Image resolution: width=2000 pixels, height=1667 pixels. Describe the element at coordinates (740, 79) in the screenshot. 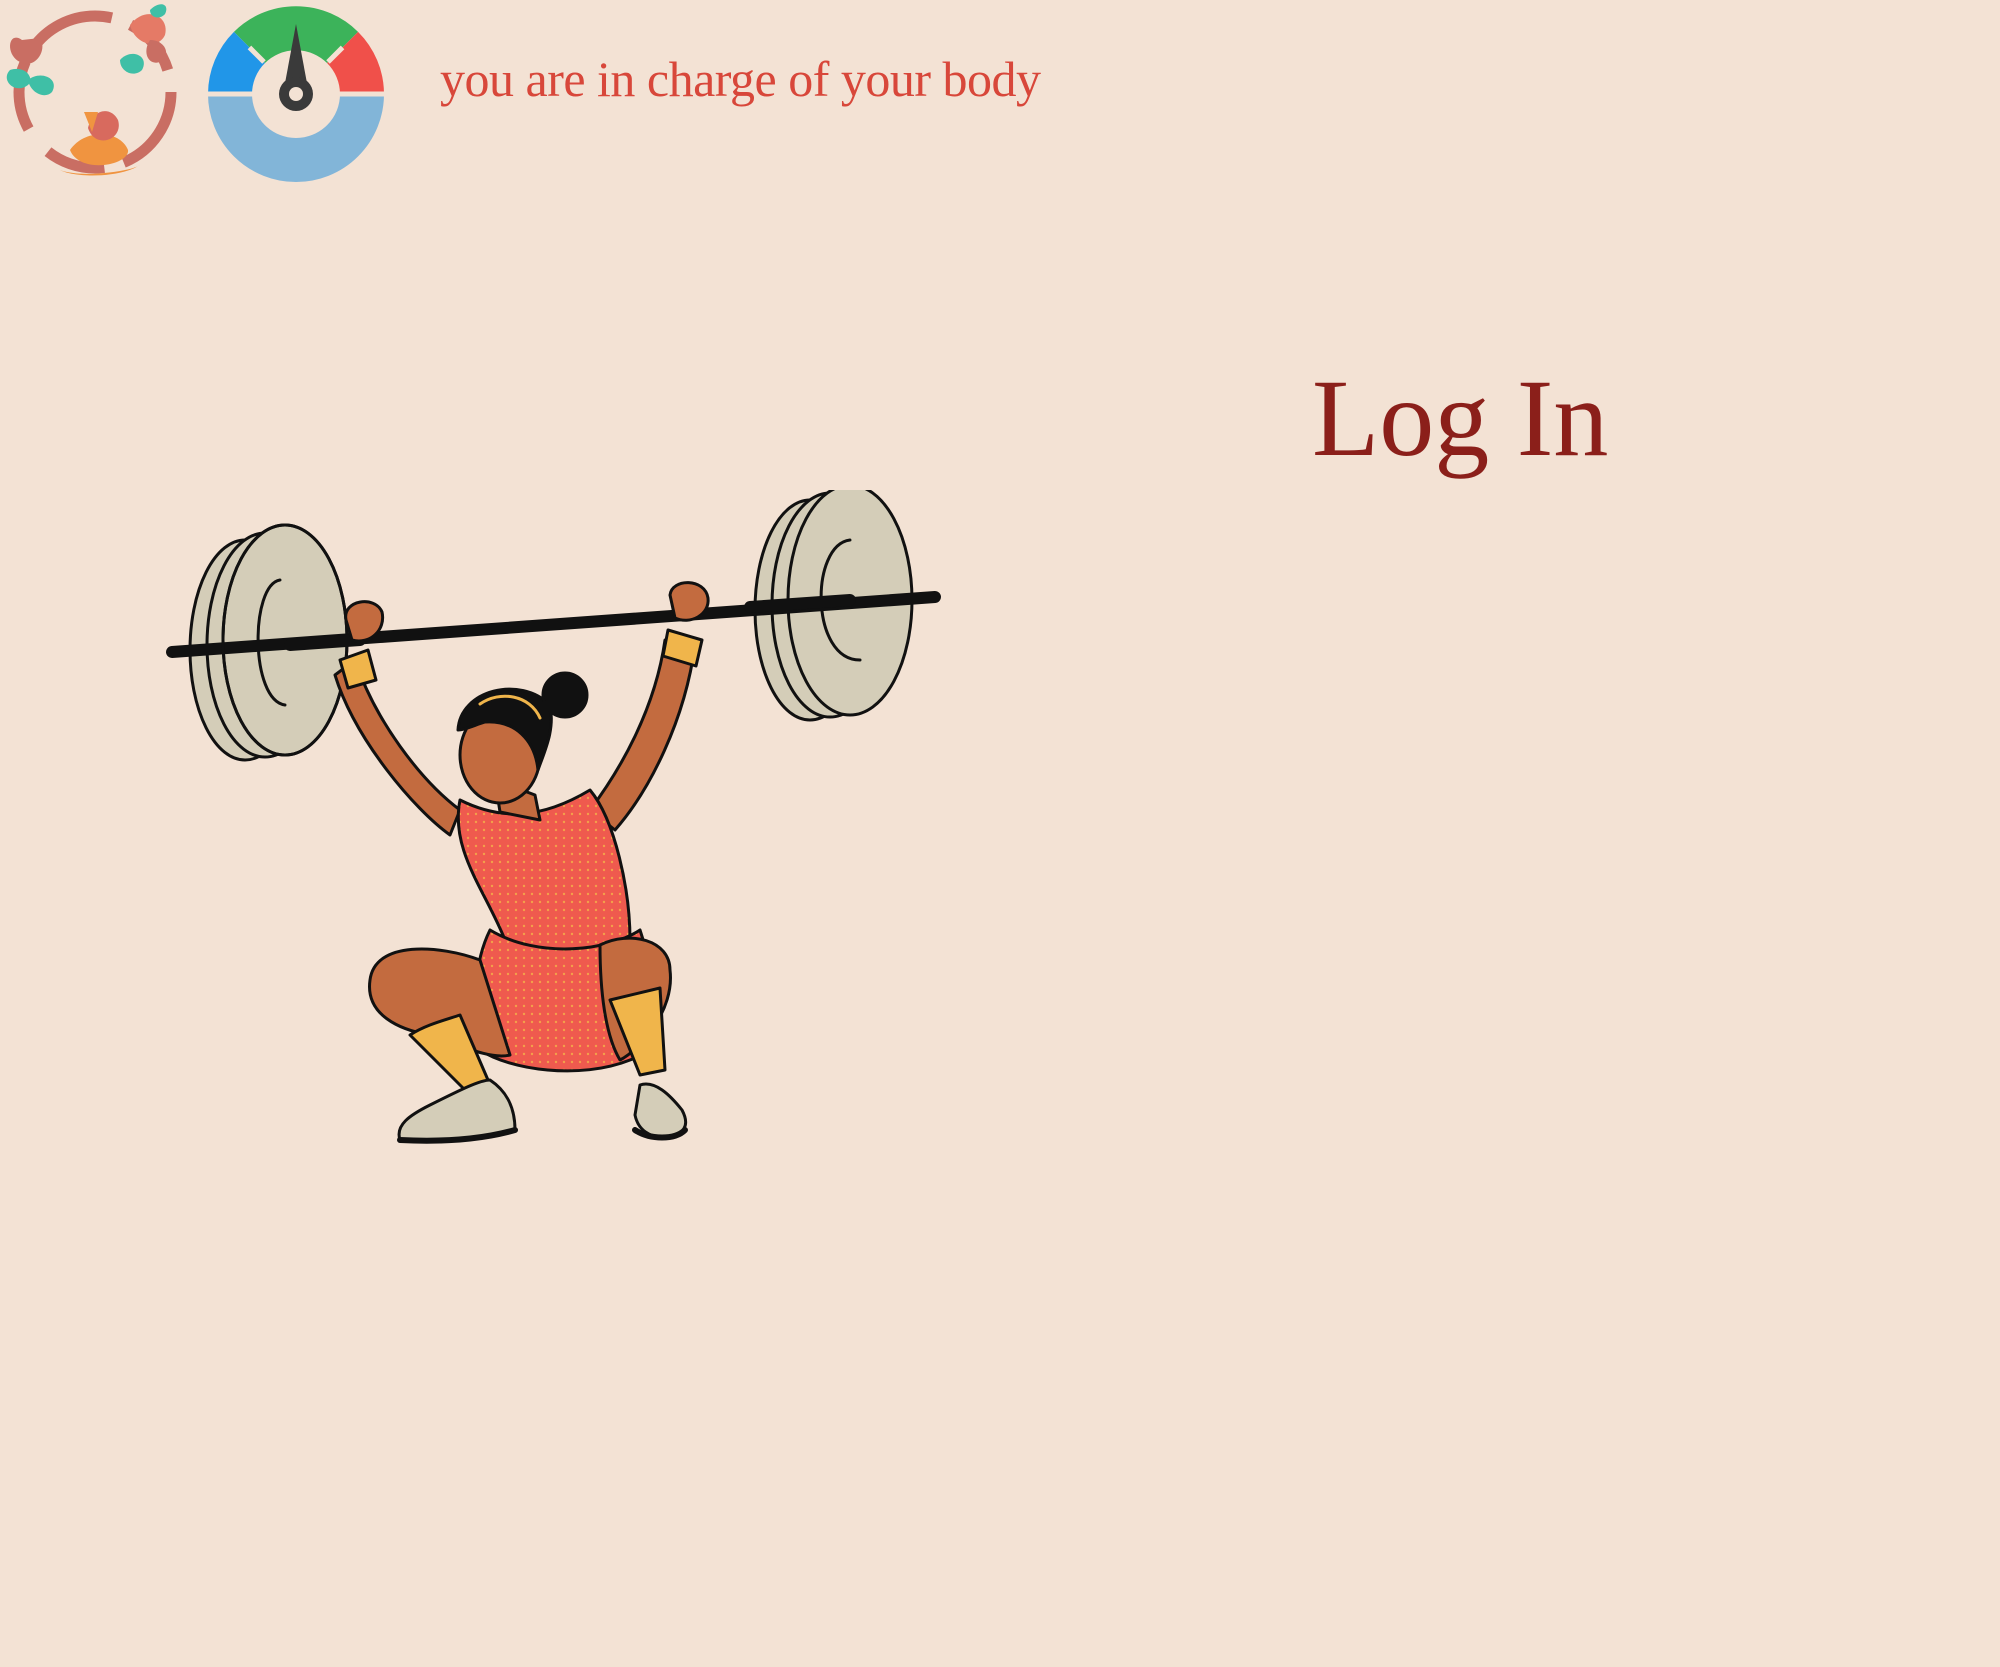

I see `tagline-text: you are in charge of your body` at that location.